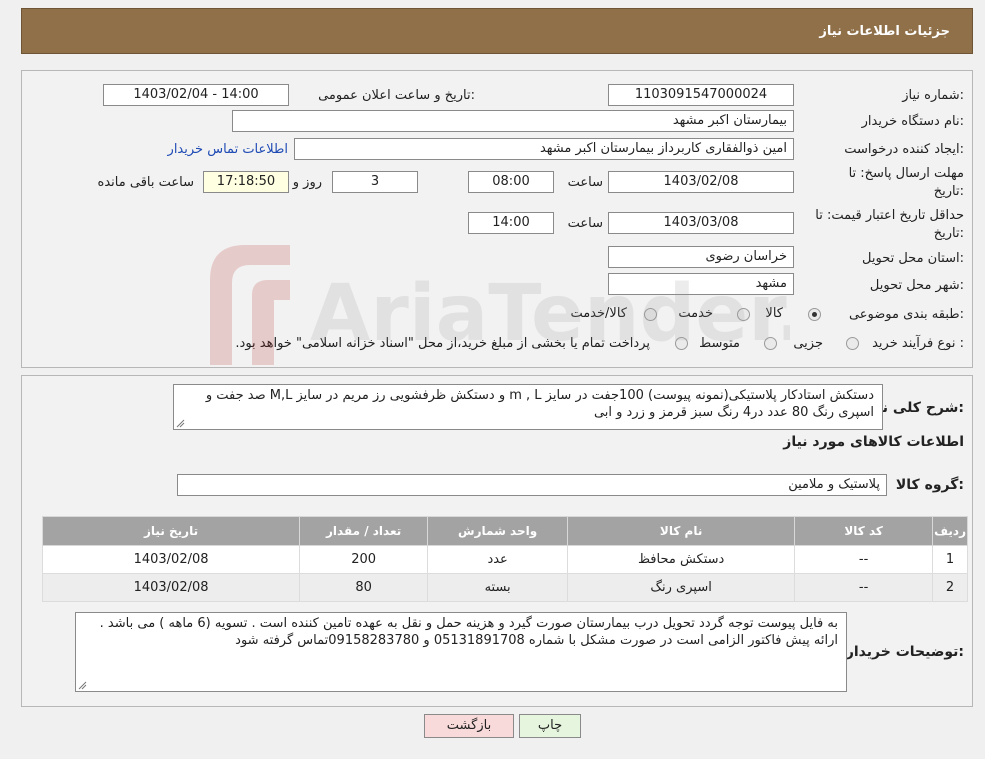 This screenshot has width=985, height=759. Describe the element at coordinates (916, 285) in the screenshot. I see `city-label: شهر محل تحویل:` at that location.